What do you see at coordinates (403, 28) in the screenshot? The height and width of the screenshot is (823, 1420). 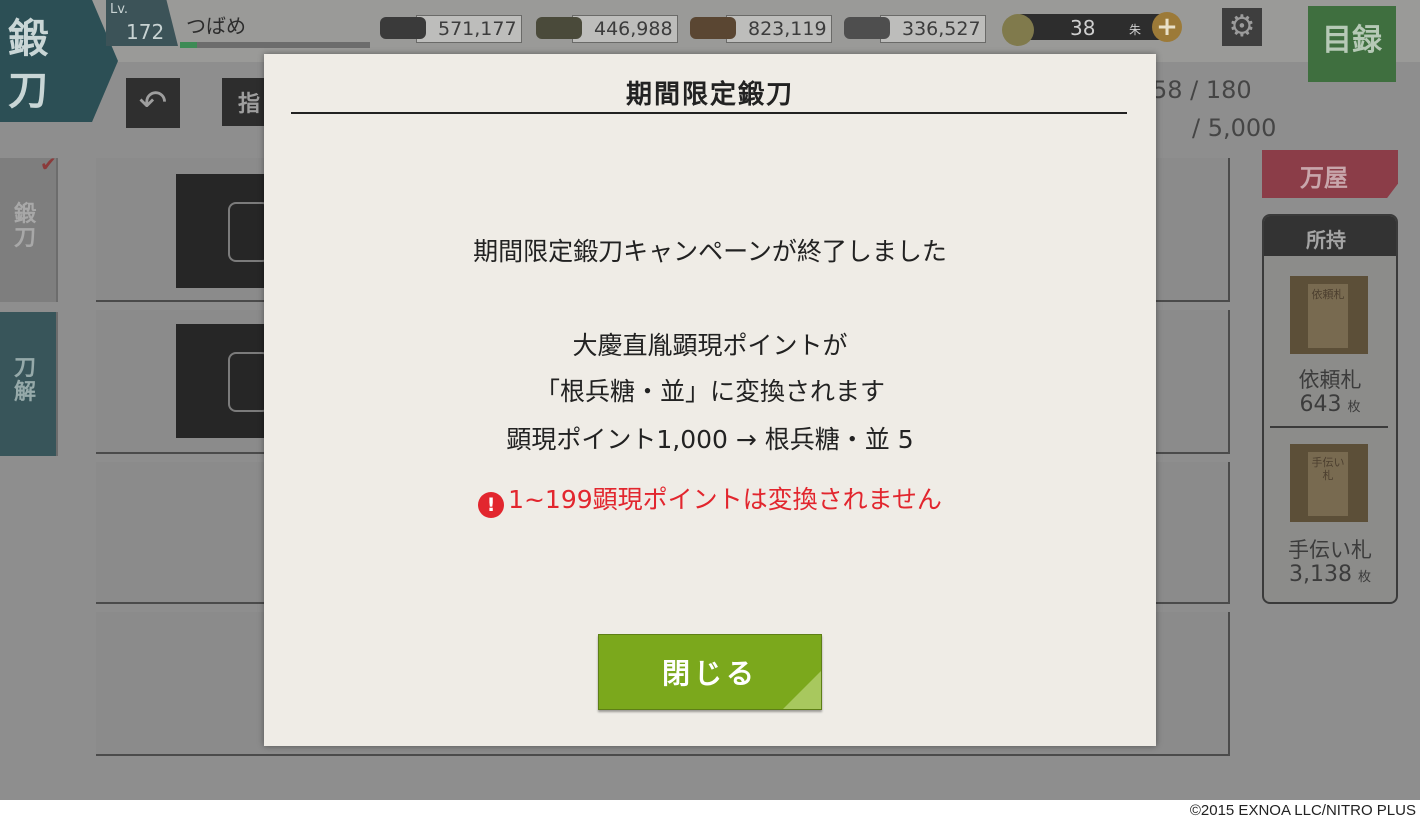 I see `charcoal-icon` at bounding box center [403, 28].